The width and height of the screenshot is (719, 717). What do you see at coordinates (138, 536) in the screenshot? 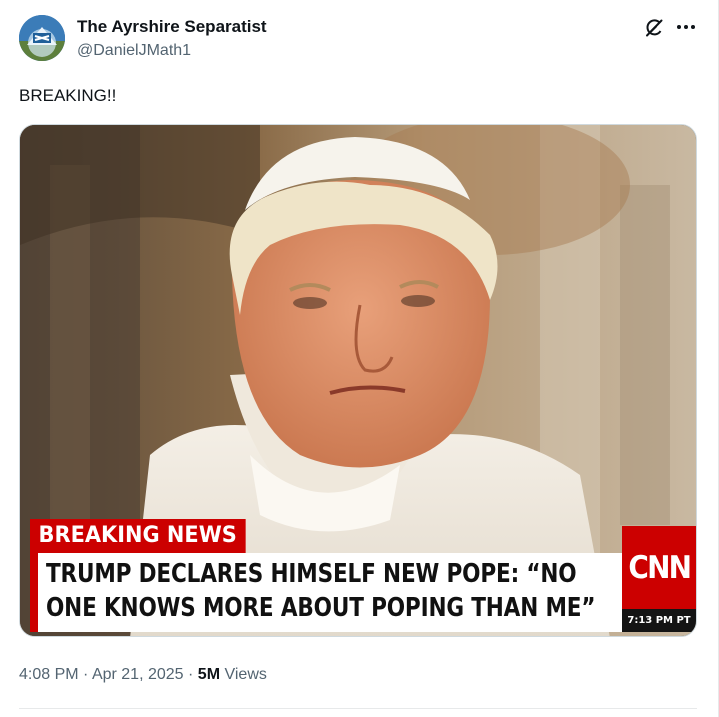
I see `breaking-news-label: BREAKING NEWS` at bounding box center [138, 536].